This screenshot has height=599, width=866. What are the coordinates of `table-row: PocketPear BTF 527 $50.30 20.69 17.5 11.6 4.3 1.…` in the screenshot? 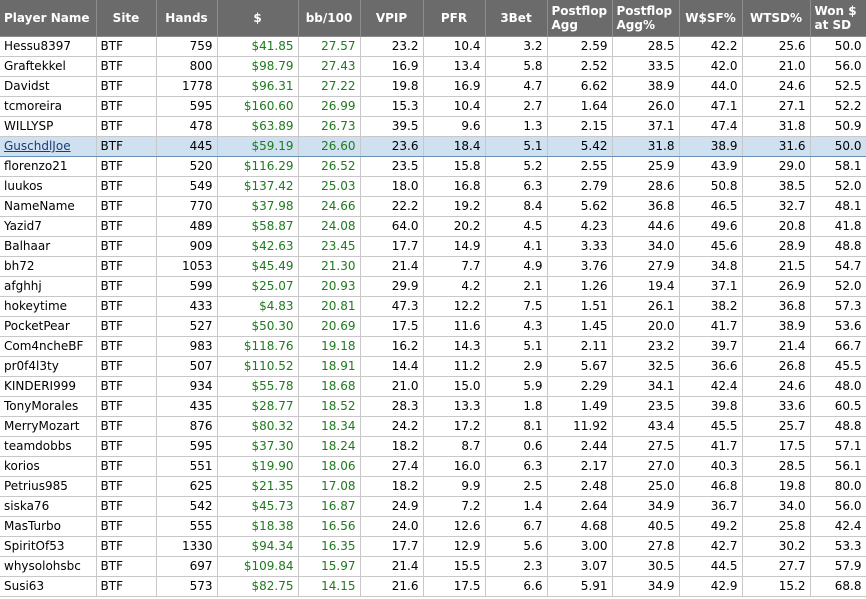 It's located at (433, 326).